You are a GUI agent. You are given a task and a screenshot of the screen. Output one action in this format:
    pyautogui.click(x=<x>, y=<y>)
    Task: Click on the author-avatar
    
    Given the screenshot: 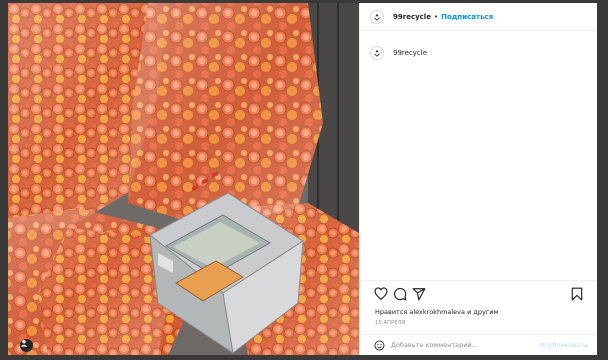 What is the action you would take?
    pyautogui.click(x=377, y=16)
    